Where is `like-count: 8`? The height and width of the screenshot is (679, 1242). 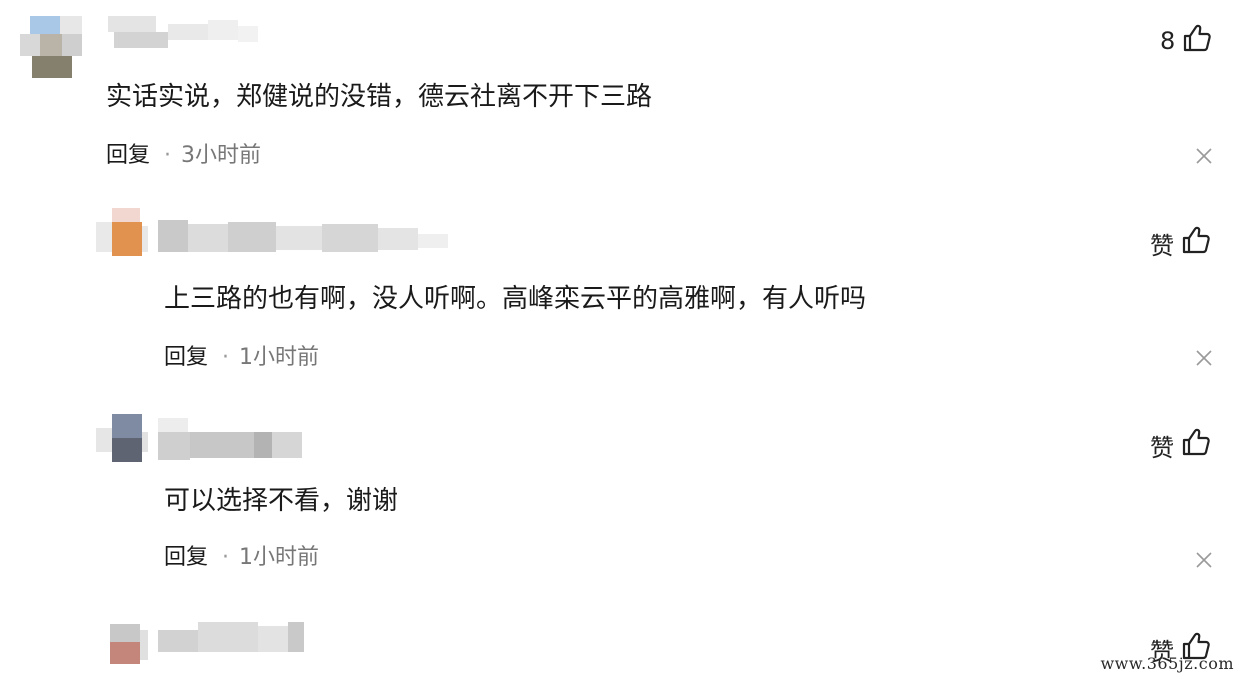 like-count: 8 is located at coordinates (1168, 41).